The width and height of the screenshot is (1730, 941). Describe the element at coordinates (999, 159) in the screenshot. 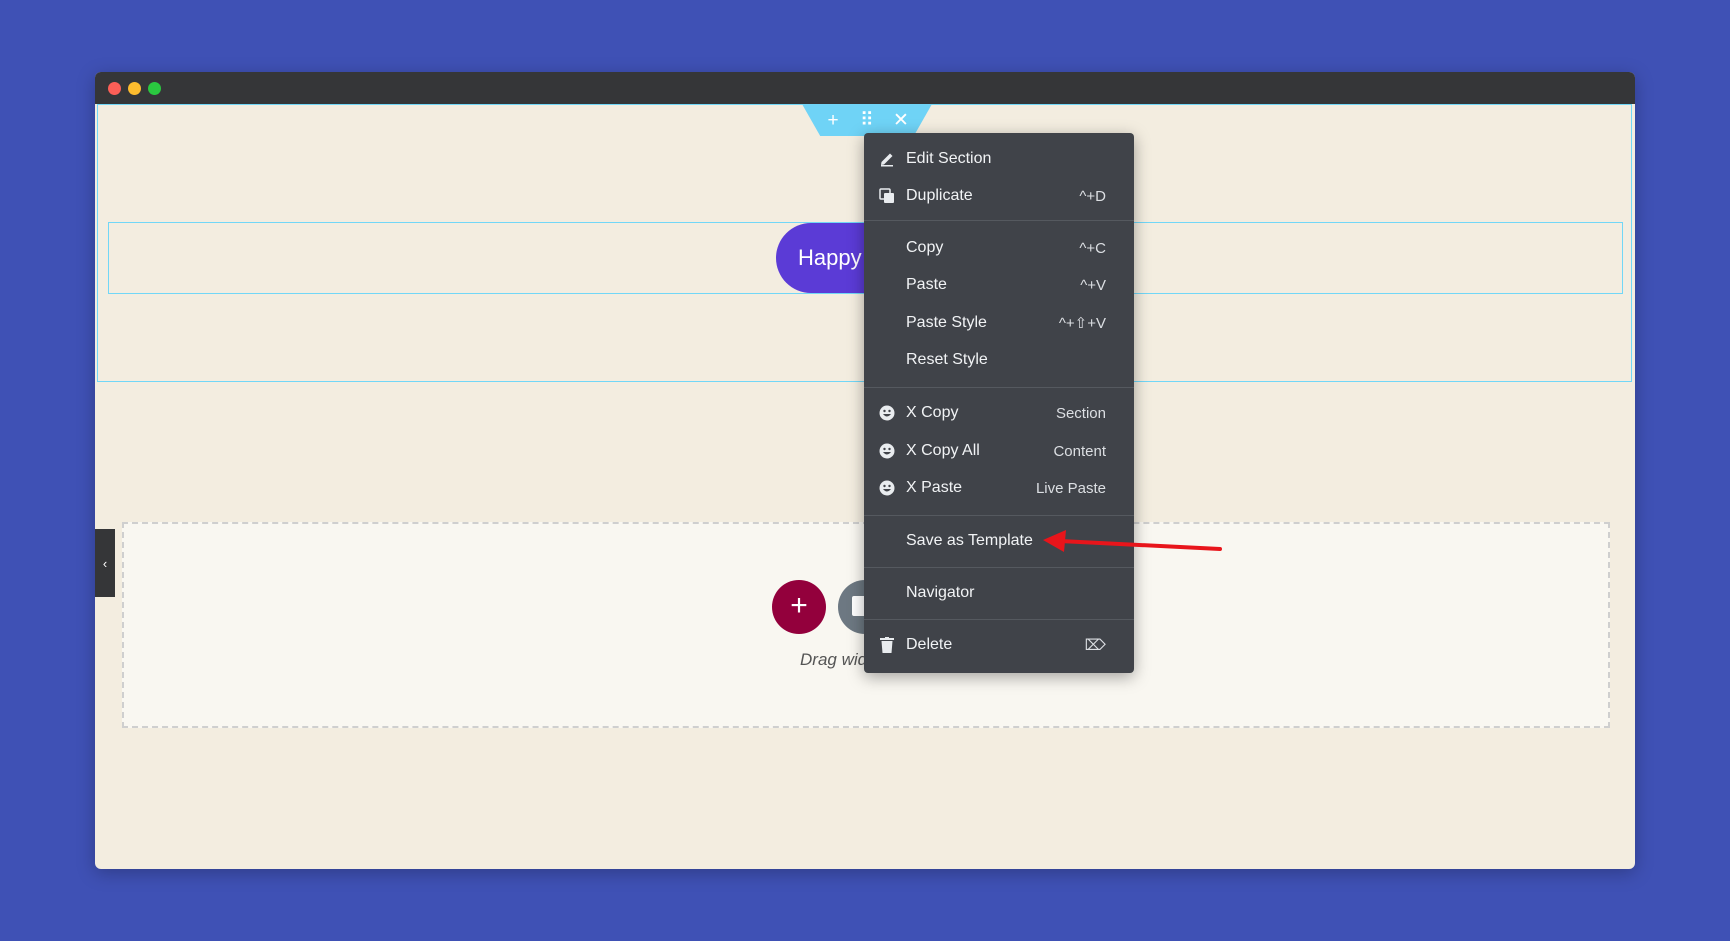

I see `menu-item-edit-section: Edit Section` at that location.